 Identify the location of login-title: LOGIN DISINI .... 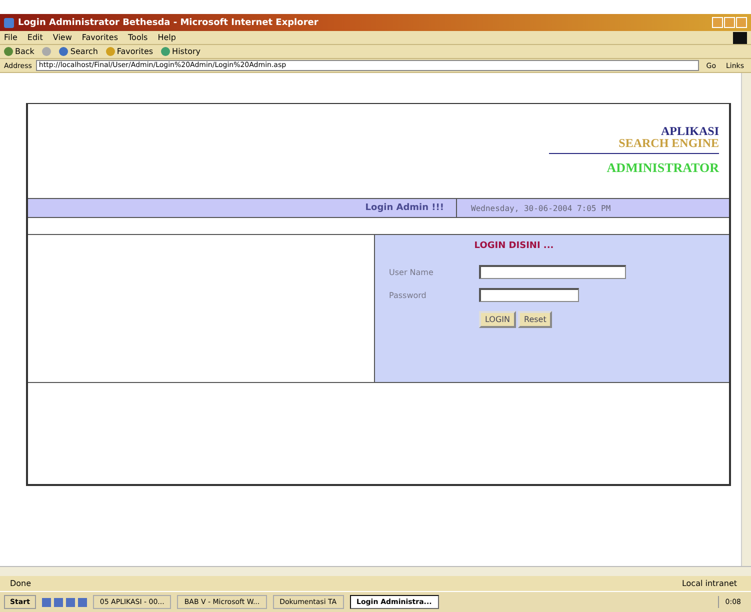
(514, 246).